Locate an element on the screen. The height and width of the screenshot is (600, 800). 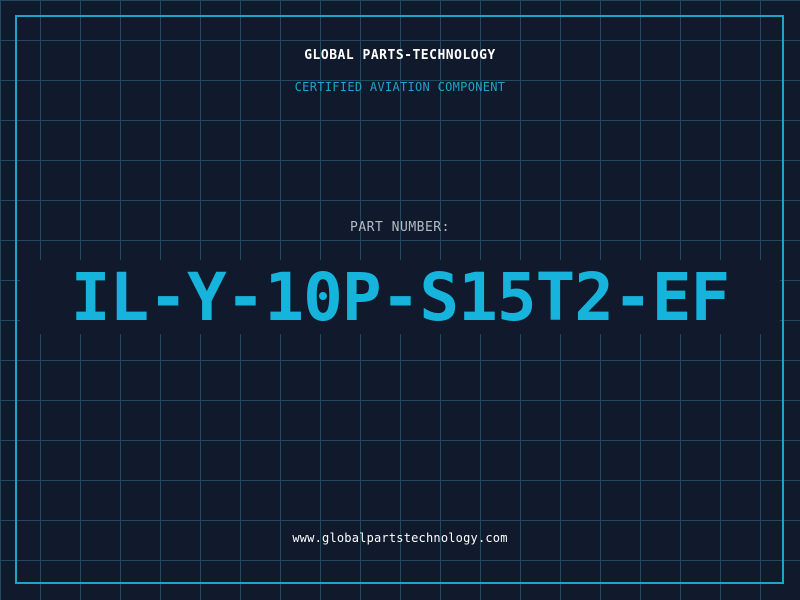
certification-tagline: CERTIFIED AVIATION COMPONENT is located at coordinates (400, 87).